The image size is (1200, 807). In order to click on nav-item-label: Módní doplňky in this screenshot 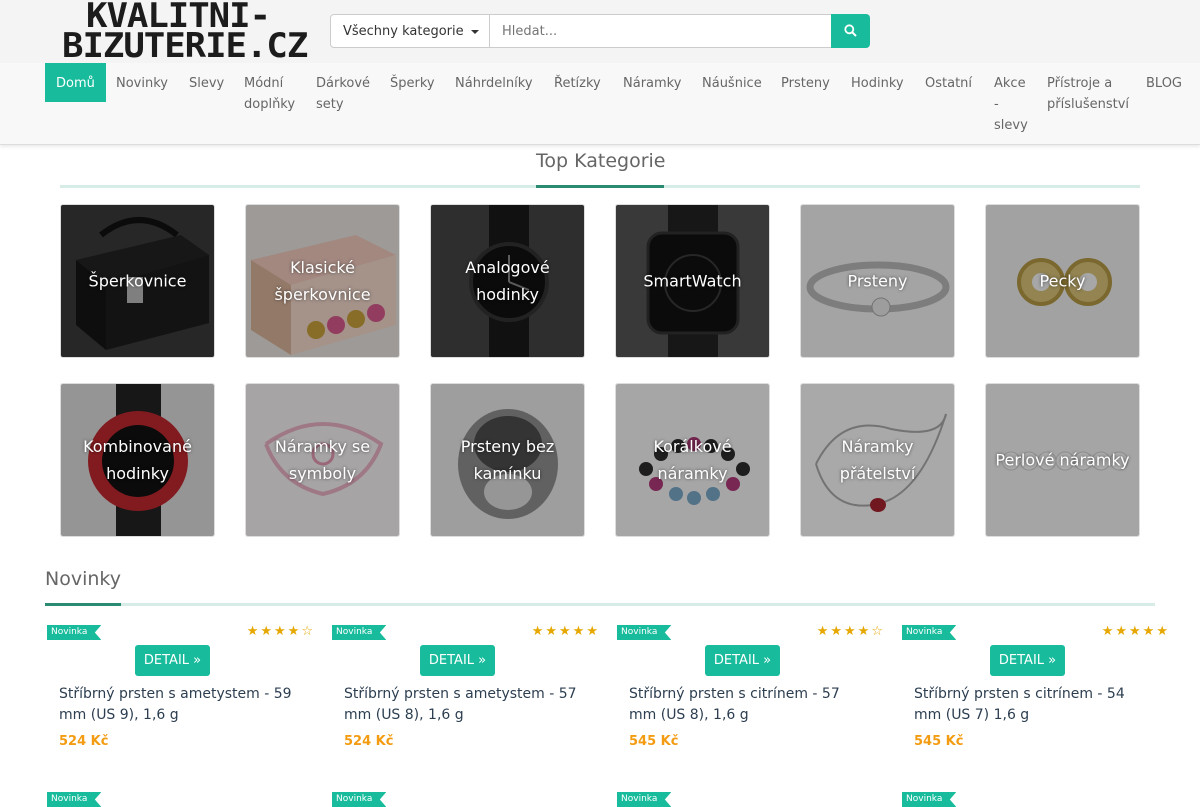, I will do `click(270, 94)`.